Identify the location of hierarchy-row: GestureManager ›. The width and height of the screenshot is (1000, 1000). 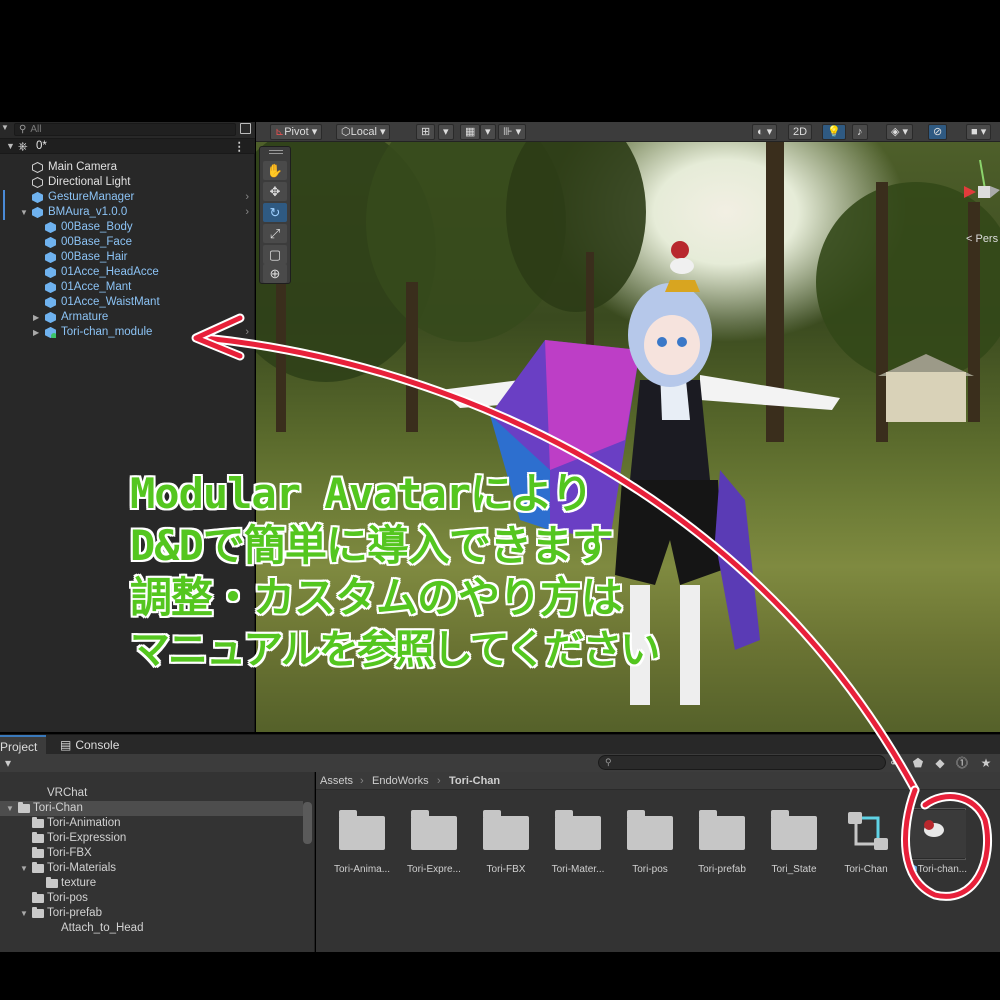
(127, 197).